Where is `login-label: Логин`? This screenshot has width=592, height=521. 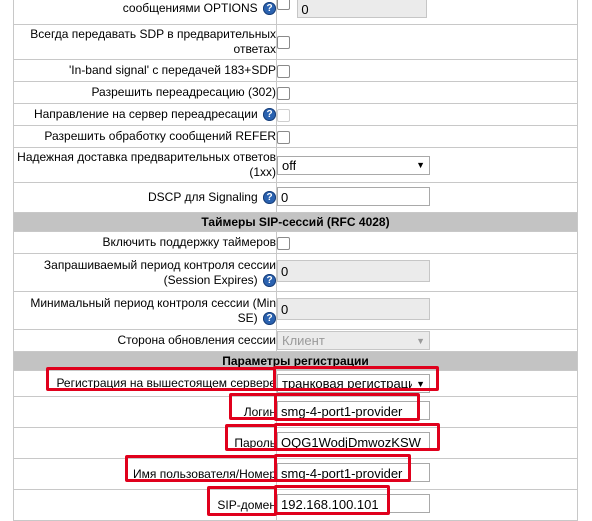
login-label: Логин is located at coordinates (145, 412).